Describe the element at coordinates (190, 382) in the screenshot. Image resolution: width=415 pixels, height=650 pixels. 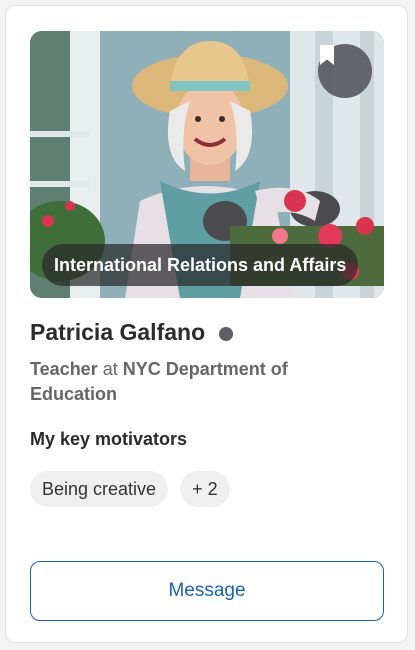
I see `job-description: Teacher at NYC Department of Education` at that location.